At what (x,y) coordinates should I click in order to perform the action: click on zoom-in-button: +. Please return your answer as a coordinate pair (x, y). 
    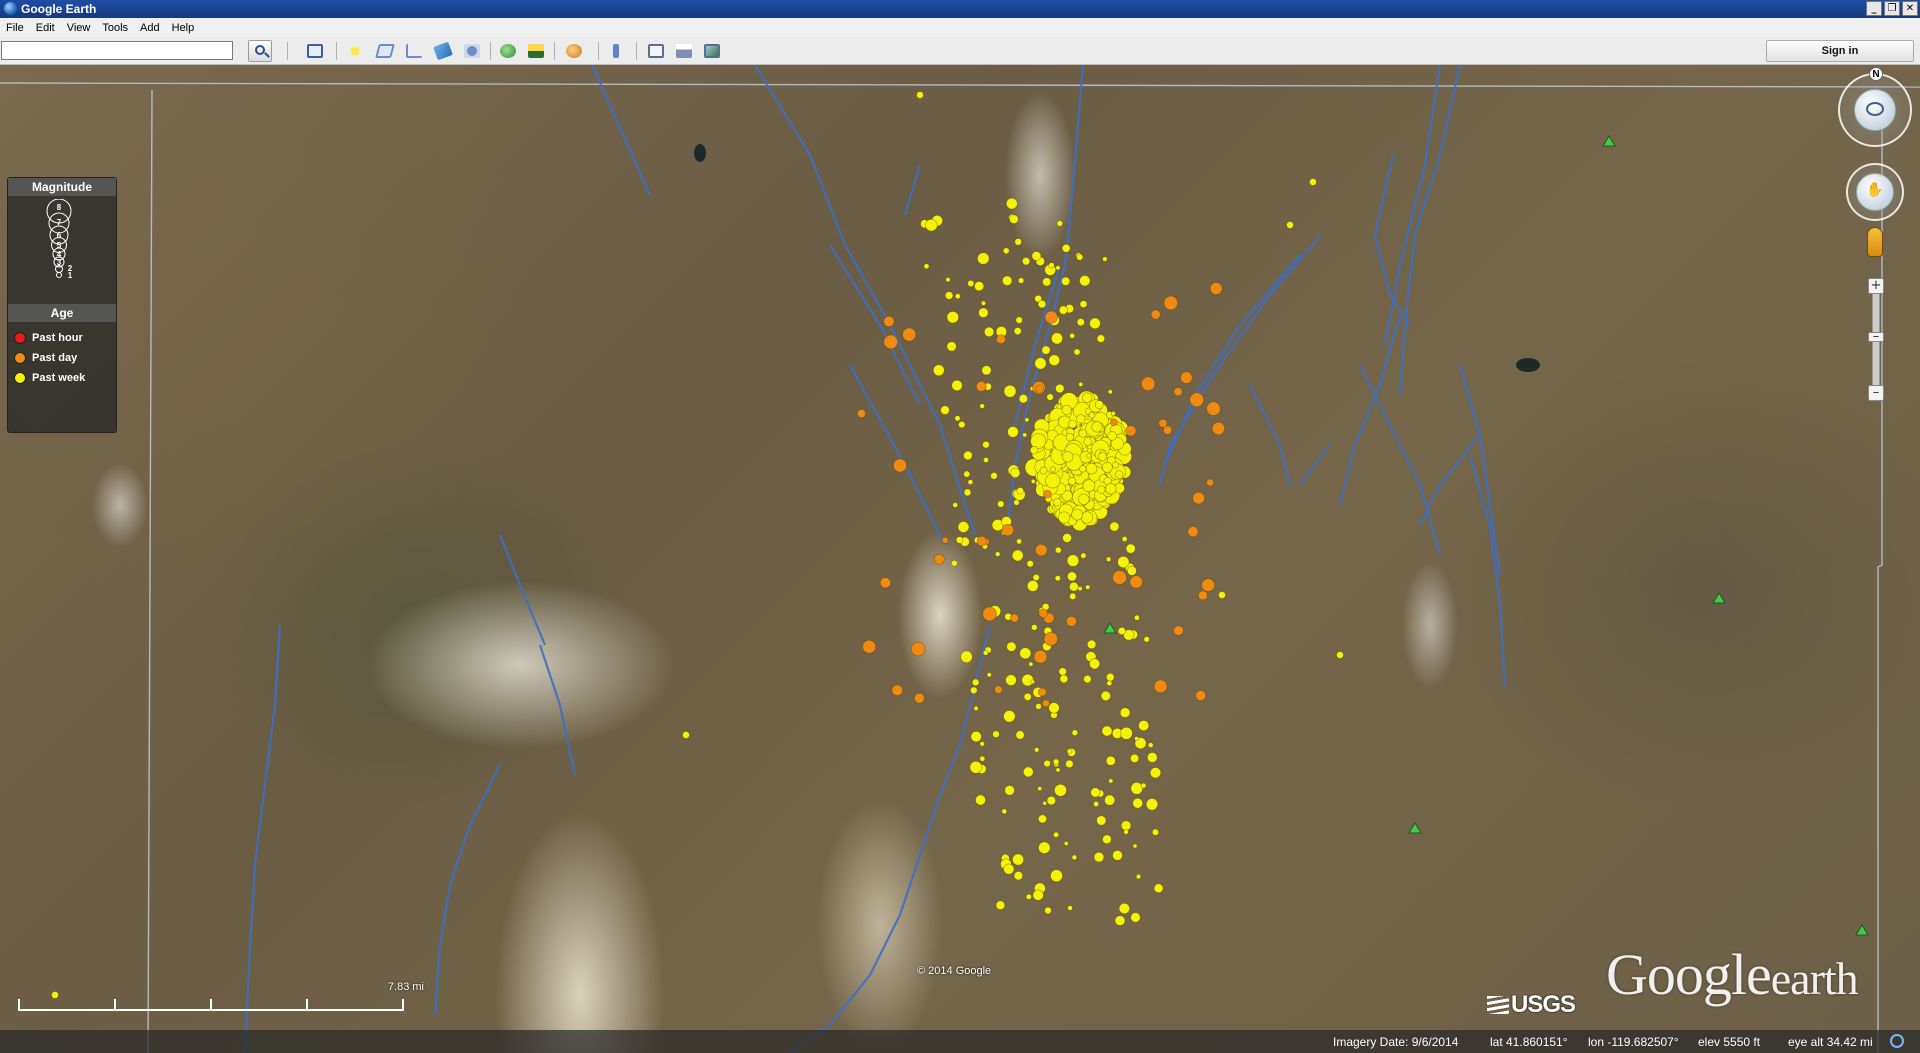
    Looking at the image, I should click on (1876, 286).